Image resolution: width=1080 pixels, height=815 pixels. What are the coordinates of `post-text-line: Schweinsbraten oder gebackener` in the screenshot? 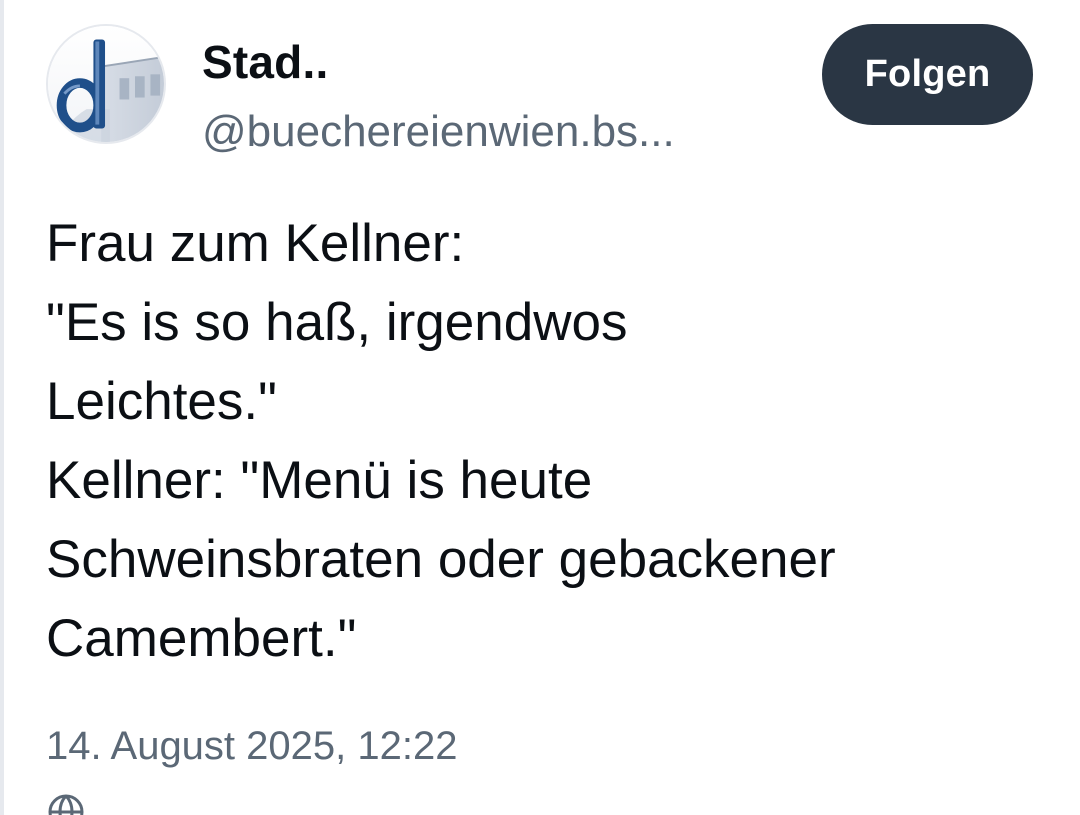 It's located at (441, 559).